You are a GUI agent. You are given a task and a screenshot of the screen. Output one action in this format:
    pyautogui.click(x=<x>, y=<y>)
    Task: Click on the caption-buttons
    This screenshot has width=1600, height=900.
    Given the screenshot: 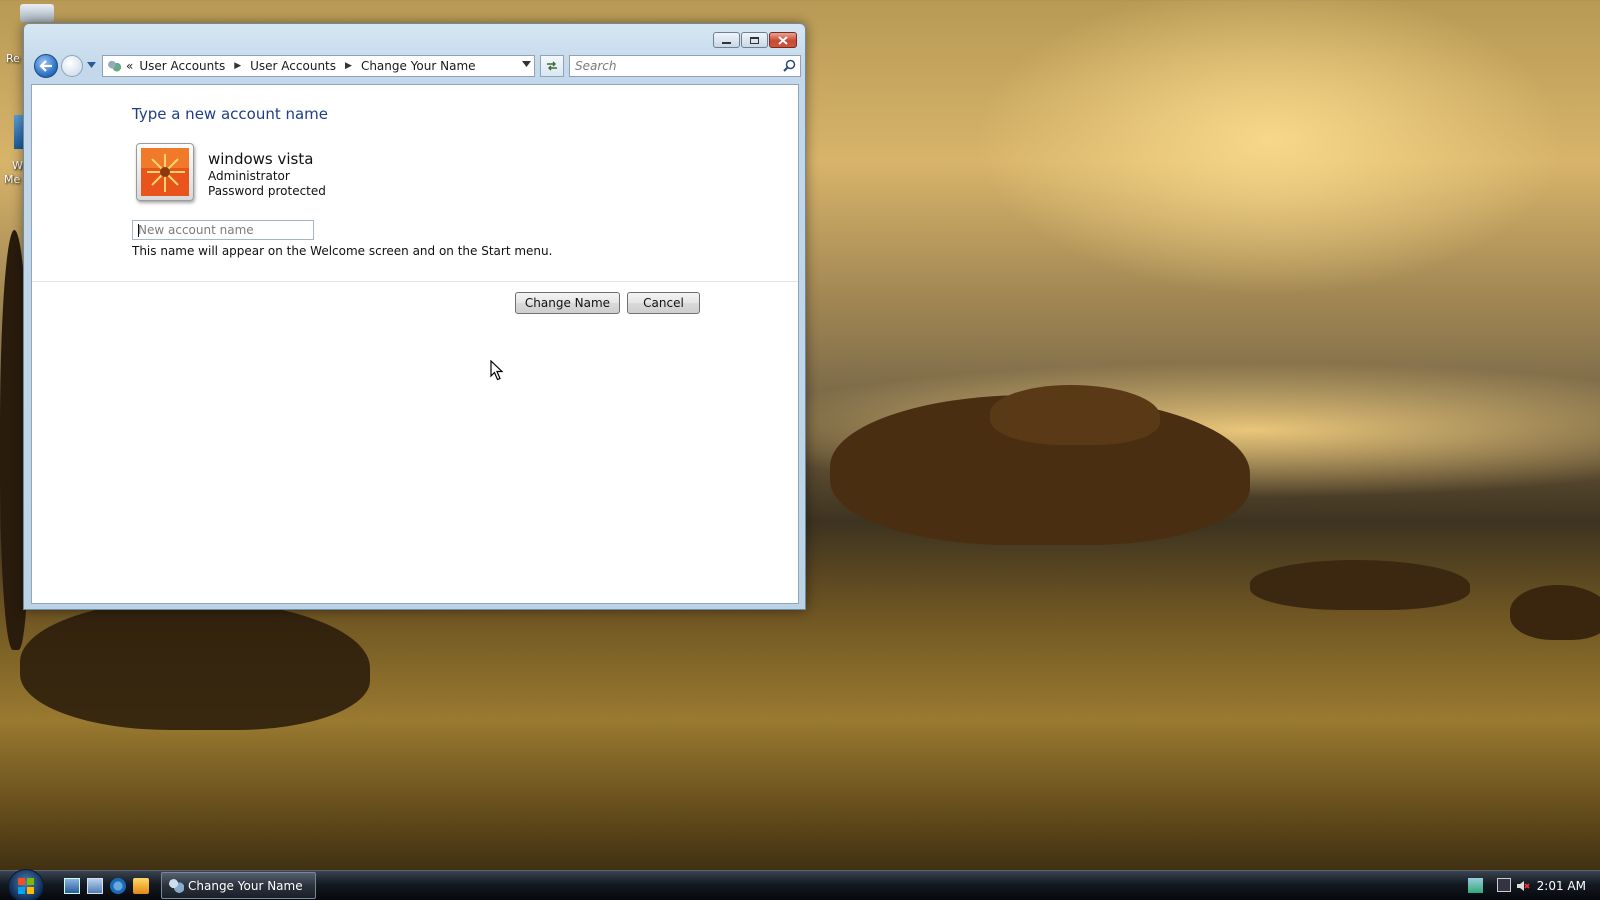 What is the action you would take?
    pyautogui.click(x=755, y=40)
    